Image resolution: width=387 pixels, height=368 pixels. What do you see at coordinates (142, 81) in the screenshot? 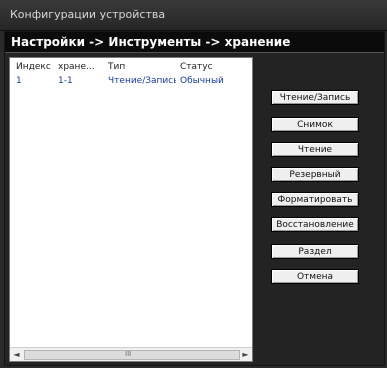
I see `row-type: Чтение/Запись` at bounding box center [142, 81].